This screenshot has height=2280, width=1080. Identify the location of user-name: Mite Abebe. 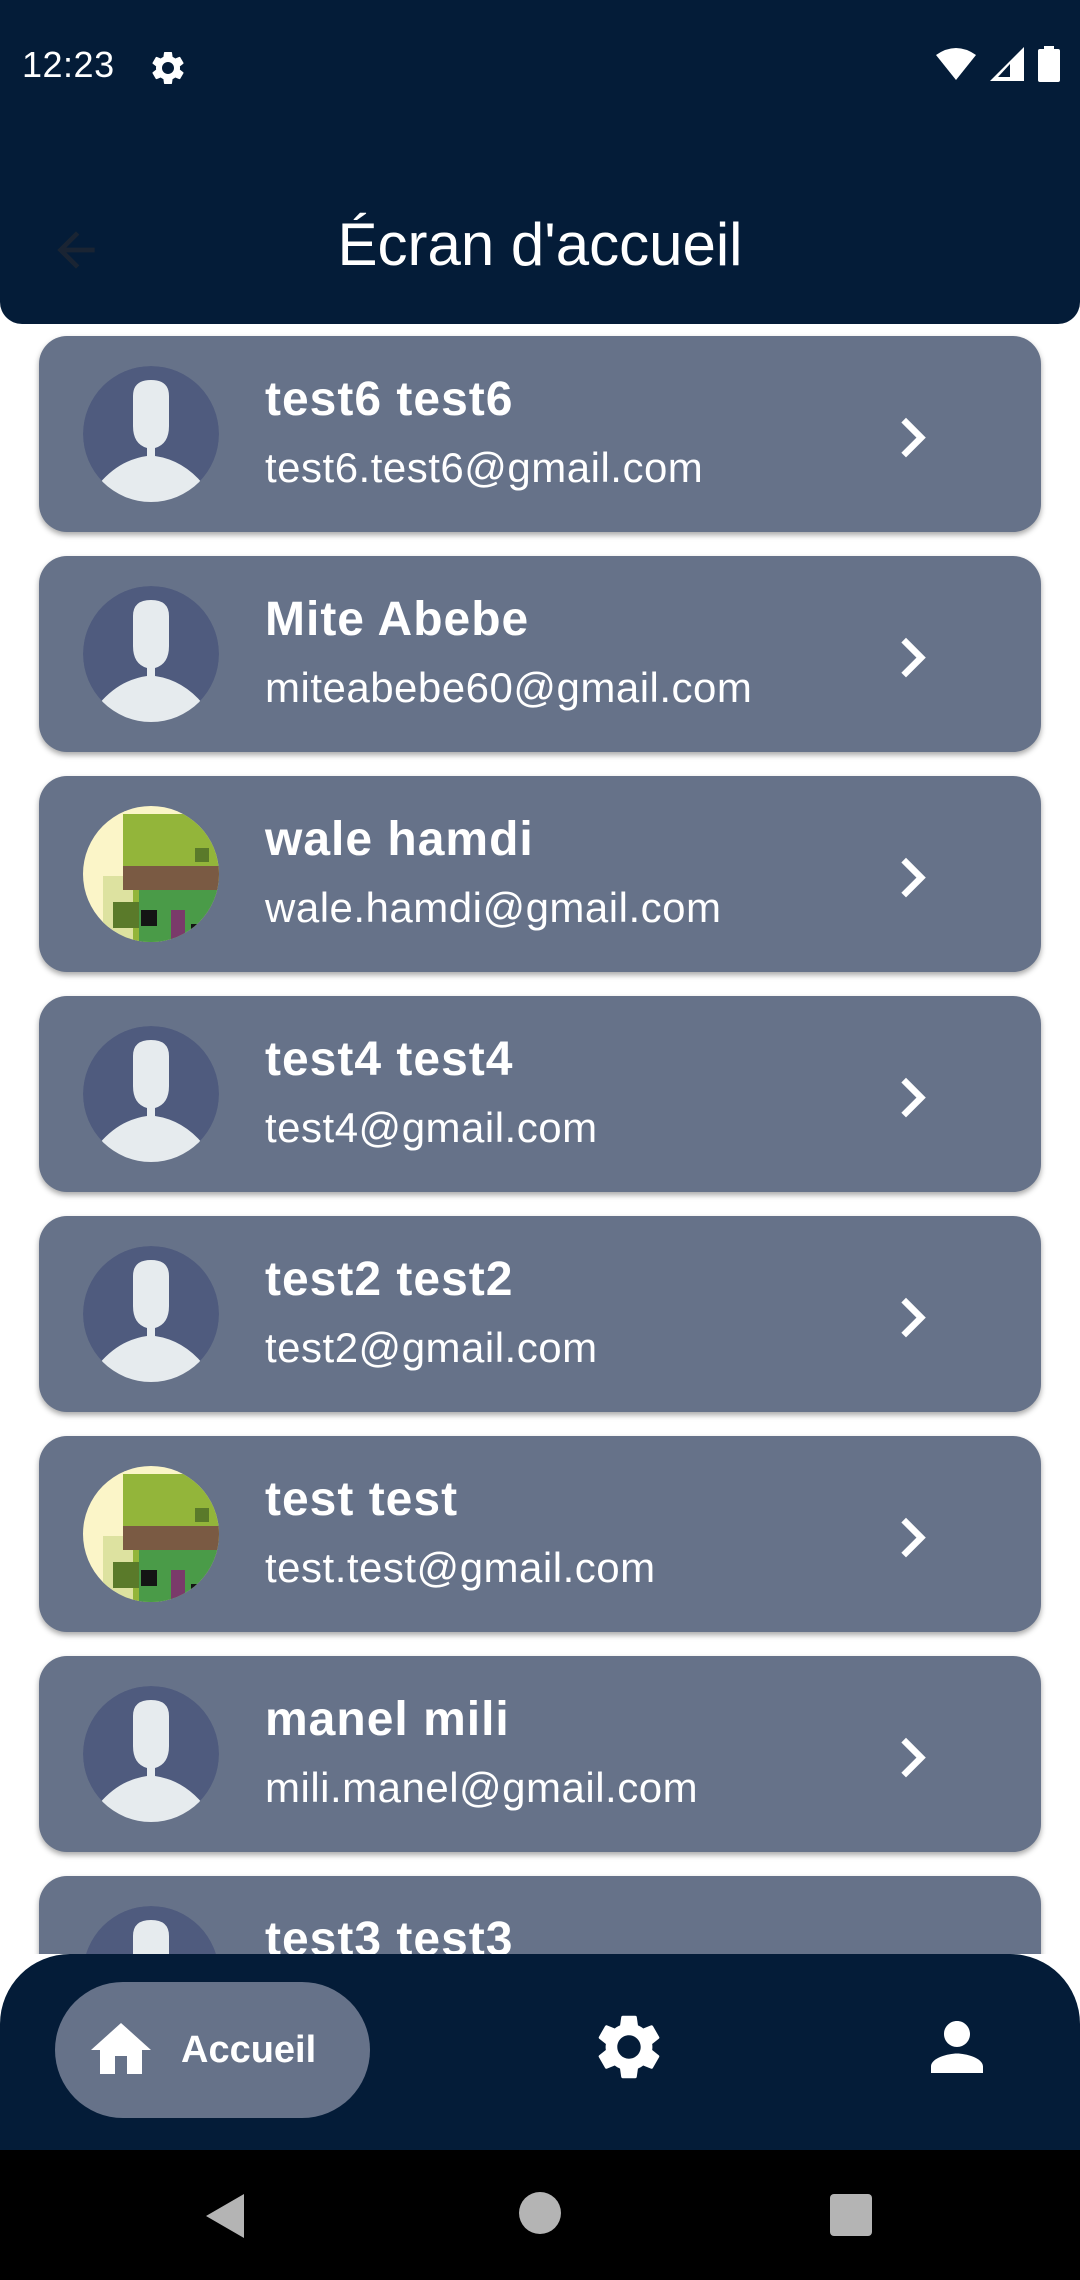
(397, 619).